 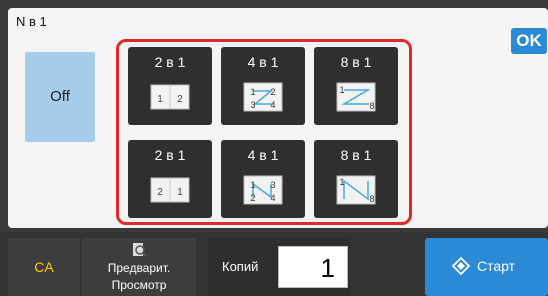 I want to click on magnifier-preview-icon, so click(x=140, y=250).